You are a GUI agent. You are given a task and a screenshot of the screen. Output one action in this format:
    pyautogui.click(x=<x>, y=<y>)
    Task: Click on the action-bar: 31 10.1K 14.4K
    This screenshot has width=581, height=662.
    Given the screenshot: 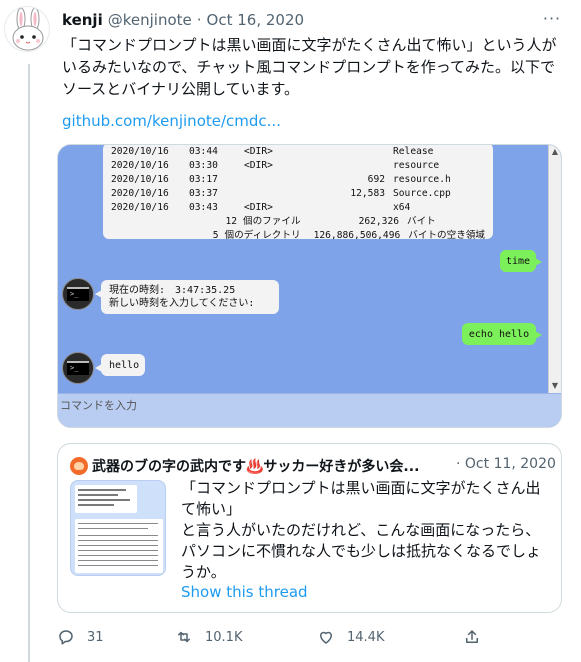 What is the action you would take?
    pyautogui.click(x=272, y=637)
    